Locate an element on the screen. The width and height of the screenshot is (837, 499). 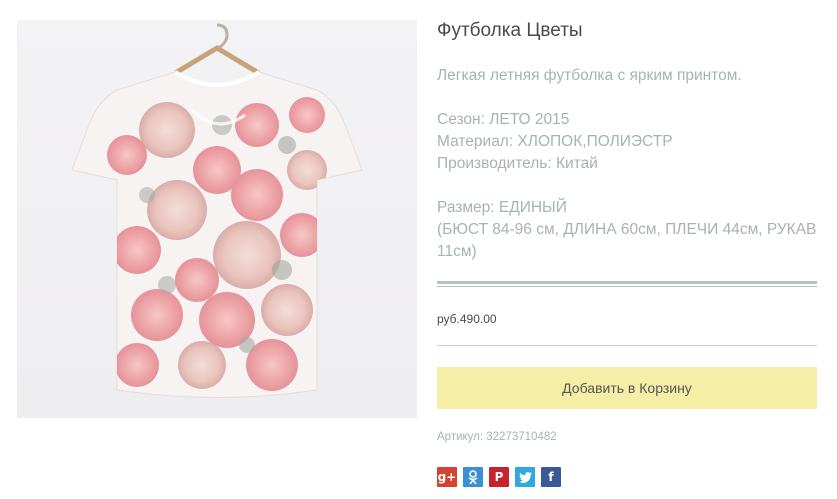
product-title: Футболка Цветы is located at coordinates (510, 30).